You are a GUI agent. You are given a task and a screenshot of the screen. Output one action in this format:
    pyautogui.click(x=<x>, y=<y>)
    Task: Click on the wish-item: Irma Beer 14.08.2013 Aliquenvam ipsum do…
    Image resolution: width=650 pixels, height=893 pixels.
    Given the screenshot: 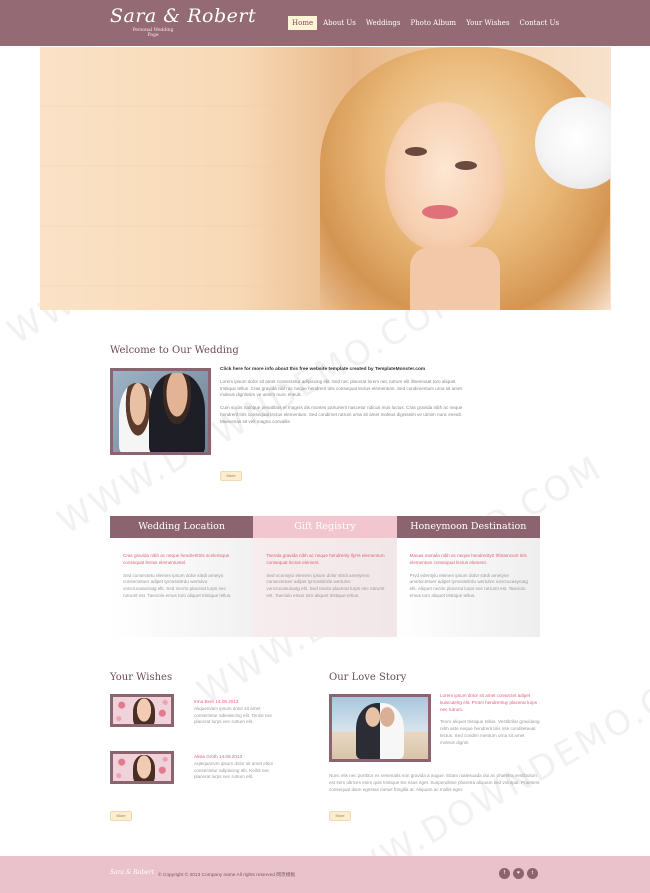 What is the action you would take?
    pyautogui.click(x=239, y=712)
    